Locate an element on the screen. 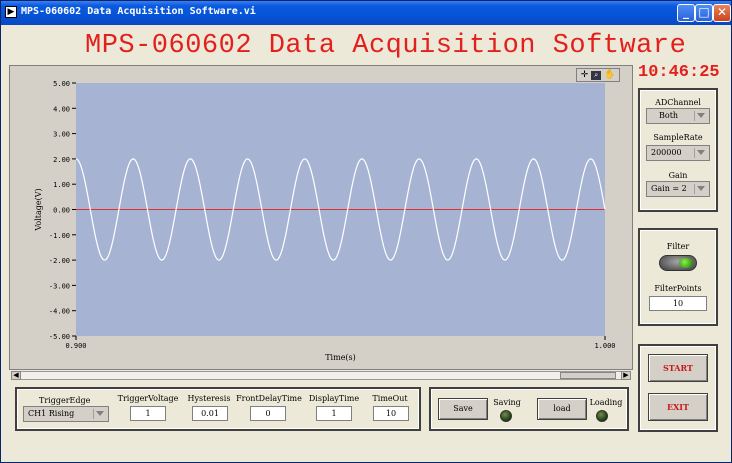 This screenshot has width=732, height=463. ad-channel-select: Both is located at coordinates (678, 116).